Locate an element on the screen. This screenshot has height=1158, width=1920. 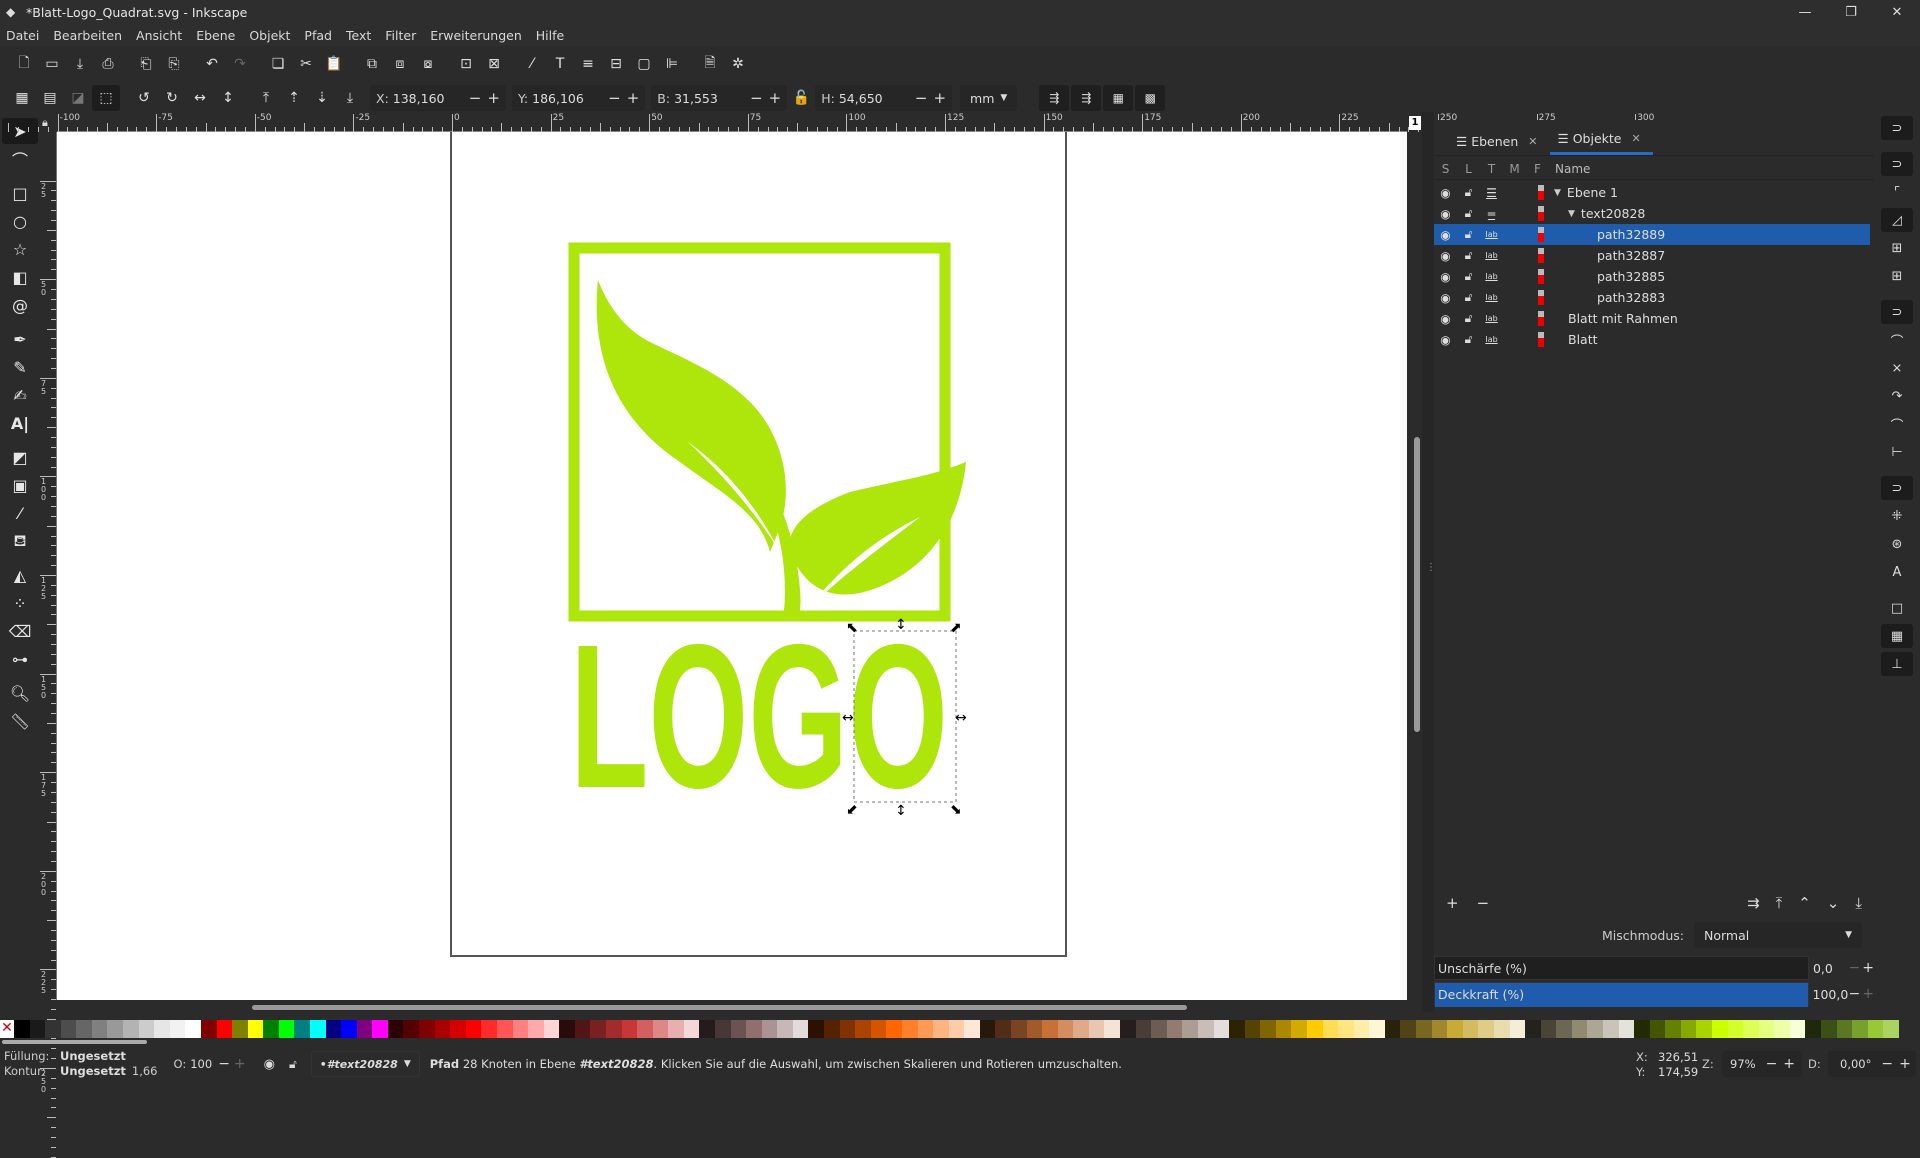
tool-gradient: ◩ is located at coordinates (20, 457).